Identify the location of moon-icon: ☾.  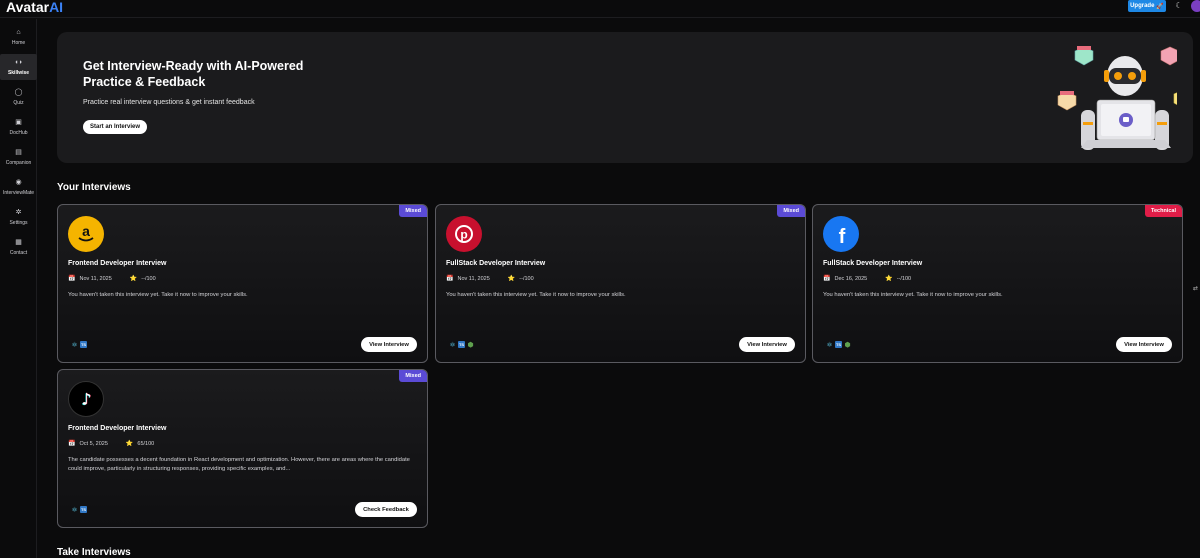
(1179, 6).